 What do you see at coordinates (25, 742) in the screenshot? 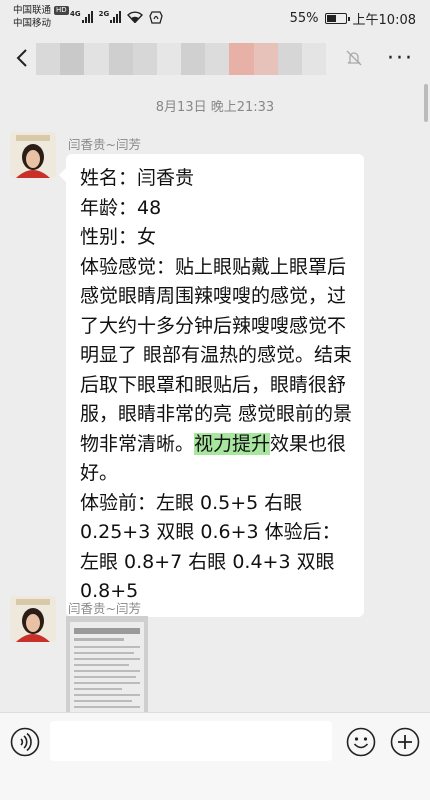
I see `voice-input-icon` at bounding box center [25, 742].